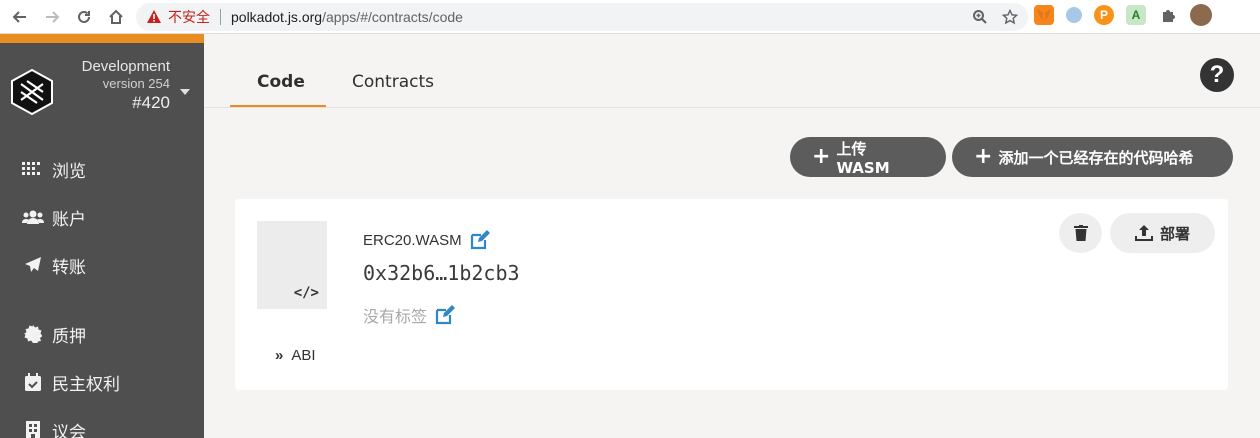  Describe the element at coordinates (189, 17) in the screenshot. I see `security-status: 不安全` at that location.